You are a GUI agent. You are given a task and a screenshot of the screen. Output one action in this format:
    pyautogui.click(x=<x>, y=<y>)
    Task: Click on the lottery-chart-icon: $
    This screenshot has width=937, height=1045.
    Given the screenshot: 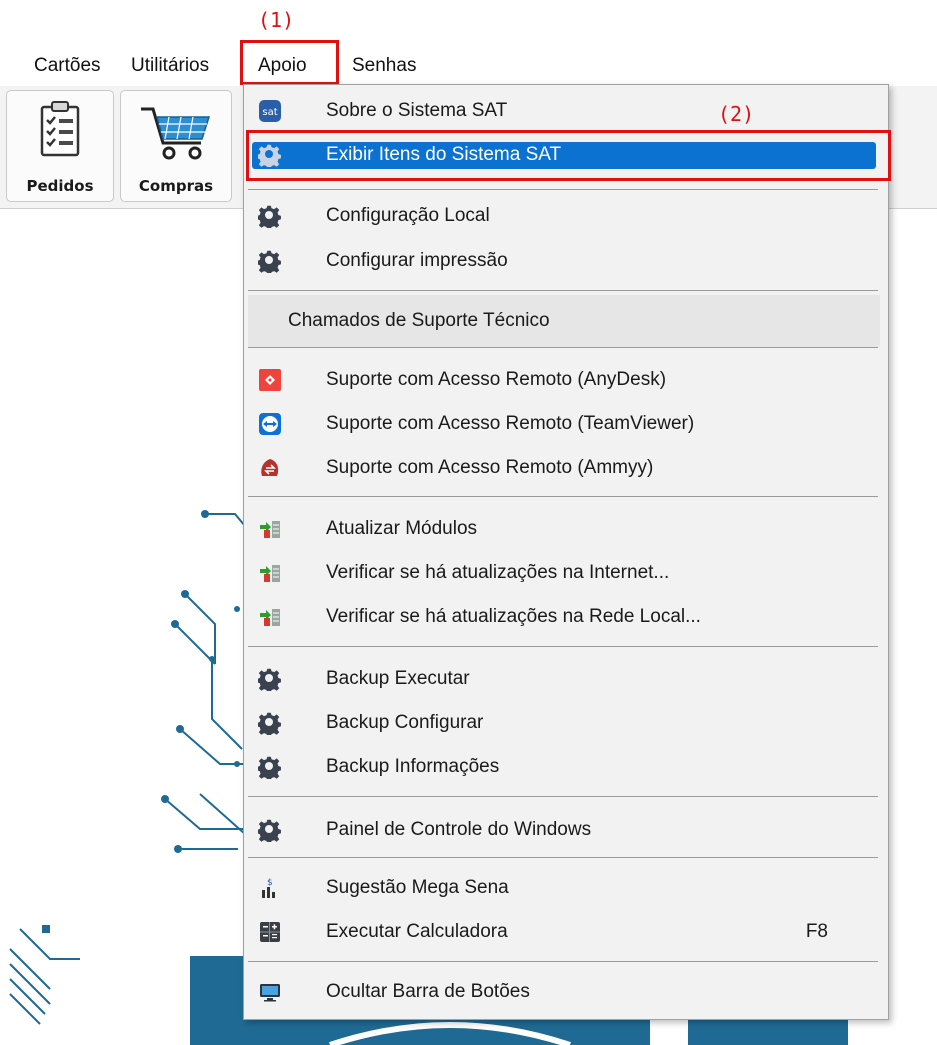 What is the action you would take?
    pyautogui.click(x=270, y=888)
    